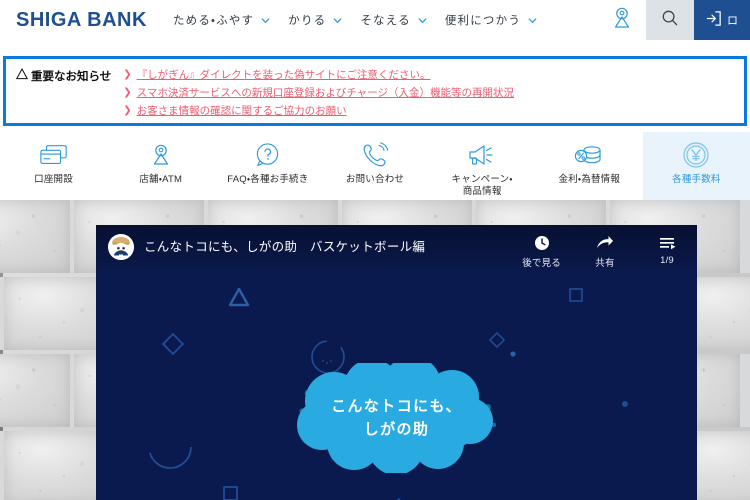 Image resolution: width=750 pixels, height=500 pixels. What do you see at coordinates (213, 21) in the screenshot?
I see `nav-item-label: ためる・ふやす` at bounding box center [213, 21].